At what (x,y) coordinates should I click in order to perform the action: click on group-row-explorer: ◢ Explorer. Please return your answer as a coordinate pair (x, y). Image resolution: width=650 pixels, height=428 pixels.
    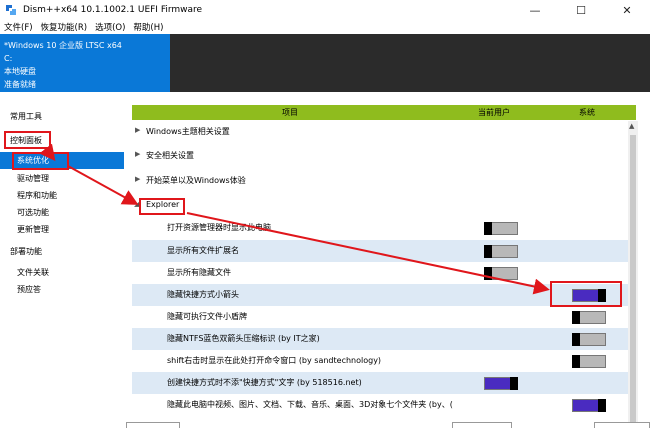
    Looking at the image, I should click on (380, 206).